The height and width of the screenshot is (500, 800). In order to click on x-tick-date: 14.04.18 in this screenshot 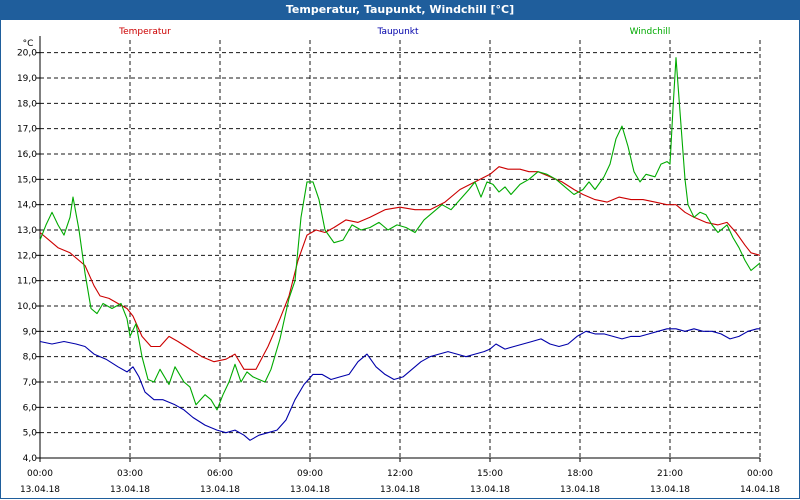, I will do `click(760, 490)`.